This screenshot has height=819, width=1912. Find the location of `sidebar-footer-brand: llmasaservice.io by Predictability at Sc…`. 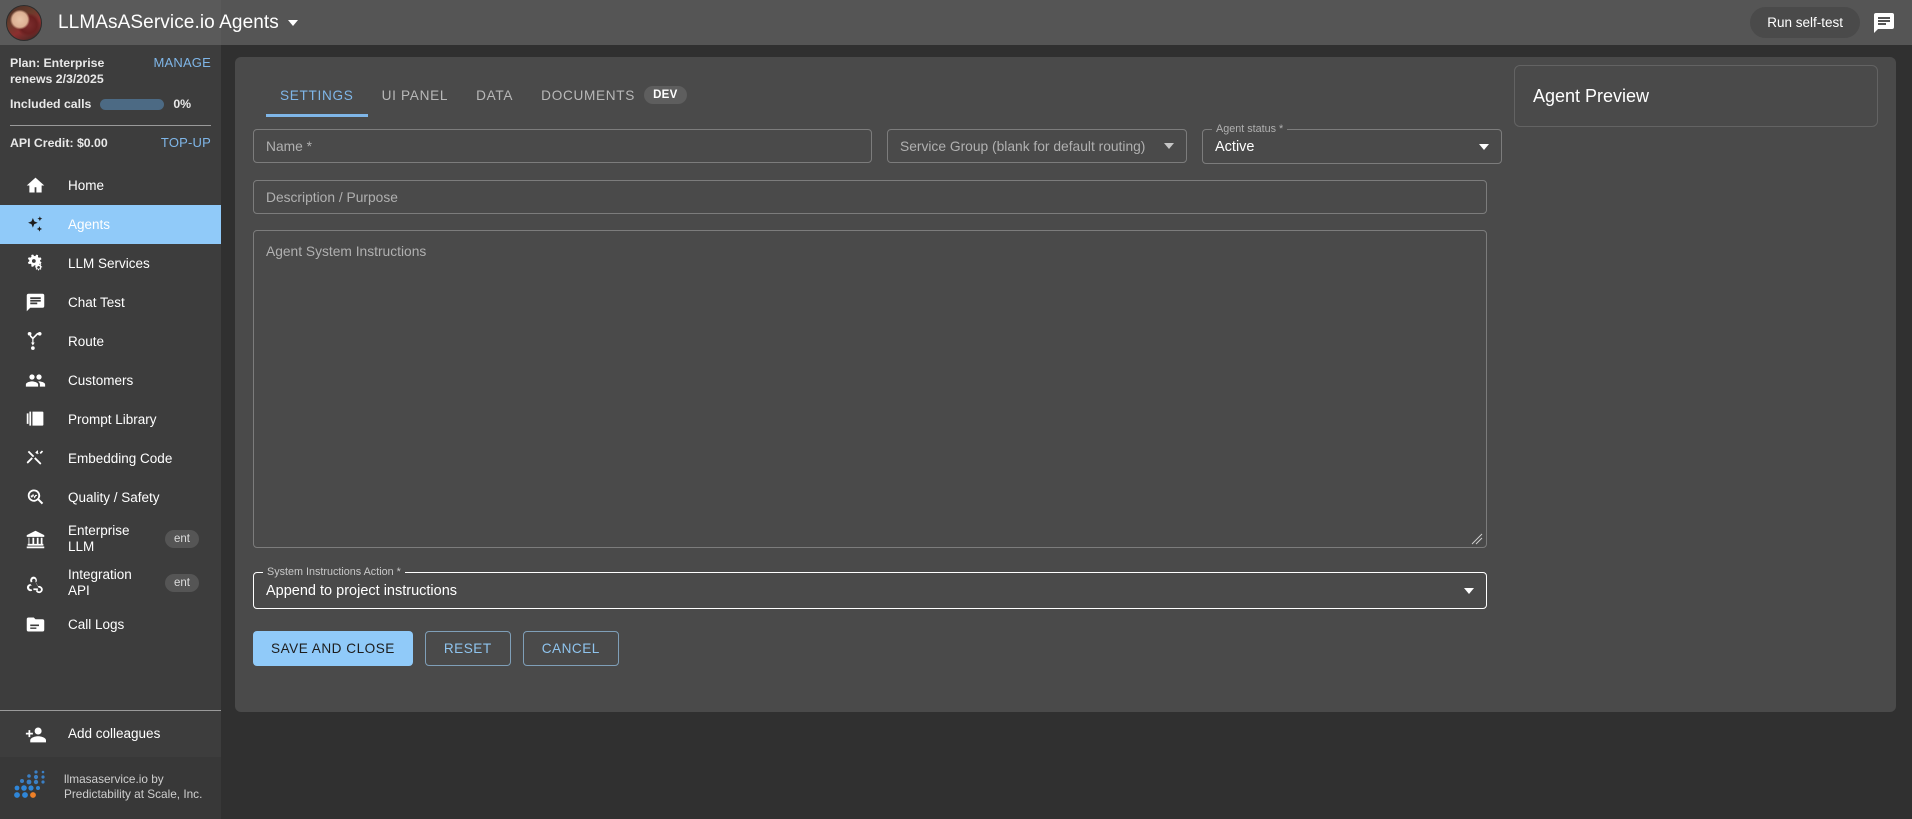

sidebar-footer-brand: llmasaservice.io by Predictability at Sc… is located at coordinates (110, 788).